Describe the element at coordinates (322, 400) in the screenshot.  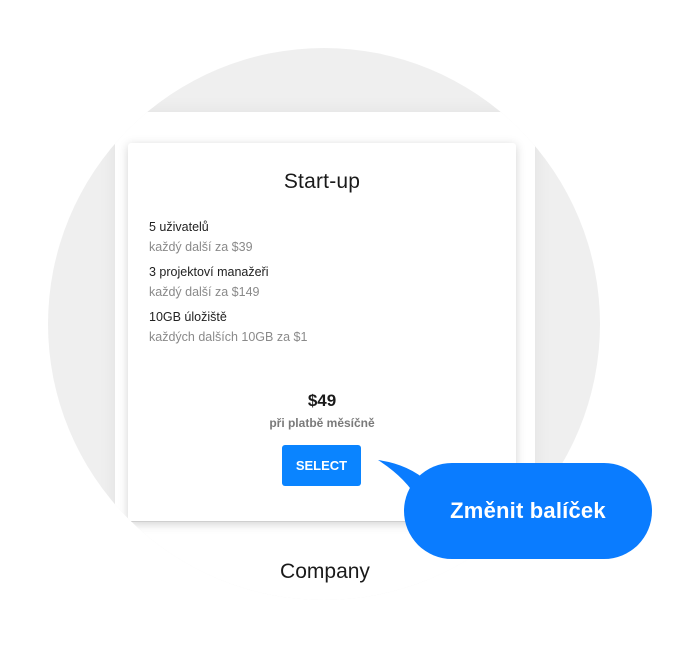
I see `plan-price: $49` at that location.